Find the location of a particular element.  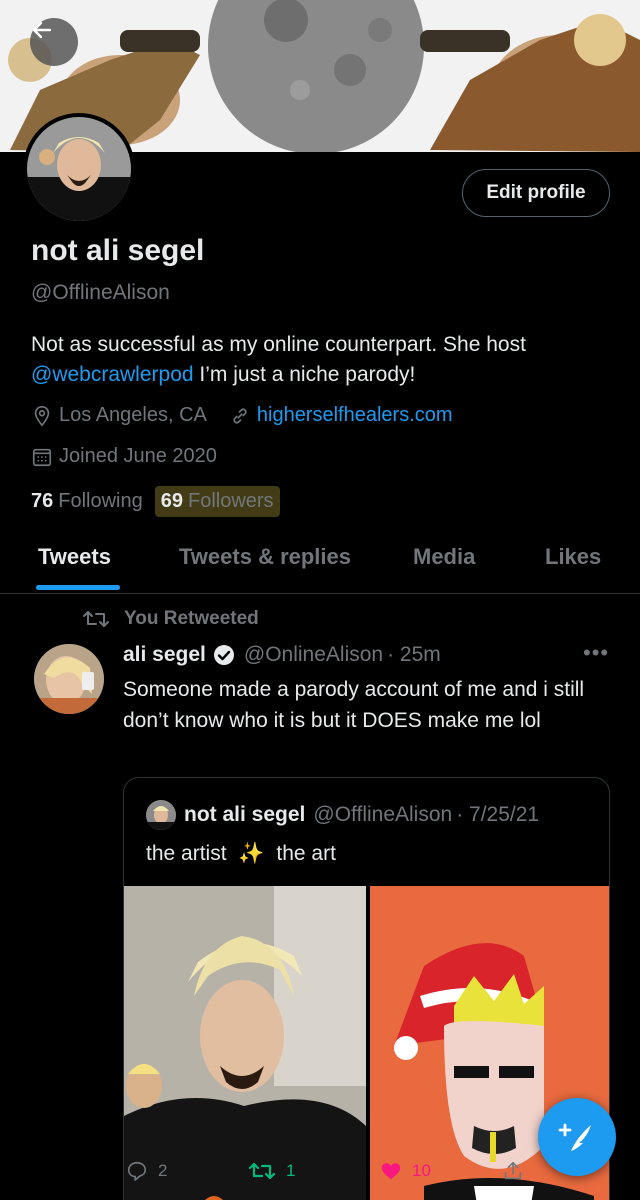

tweet-actions: 2 1 10 is located at coordinates (320, 1180).